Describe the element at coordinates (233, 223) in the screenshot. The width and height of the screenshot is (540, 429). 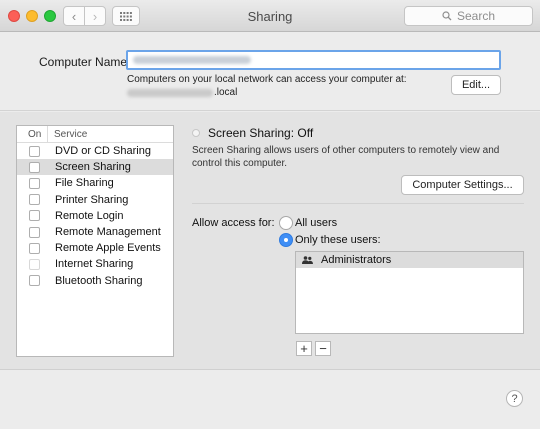
I see `allow-access-label: Allow access for:` at that location.